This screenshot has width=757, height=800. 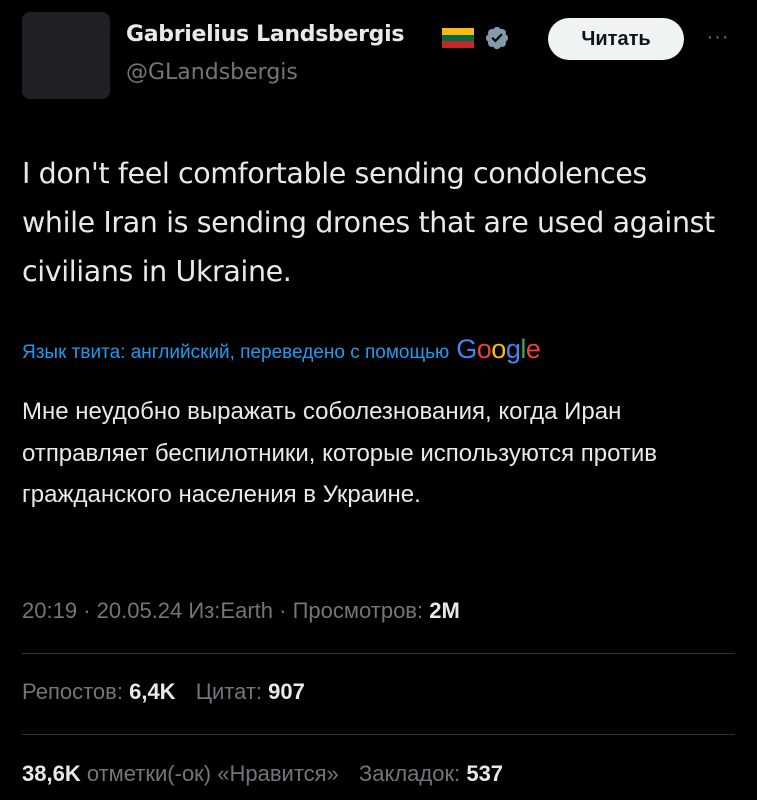 I want to click on tweet-date: 20.05.24, so click(x=140, y=610).